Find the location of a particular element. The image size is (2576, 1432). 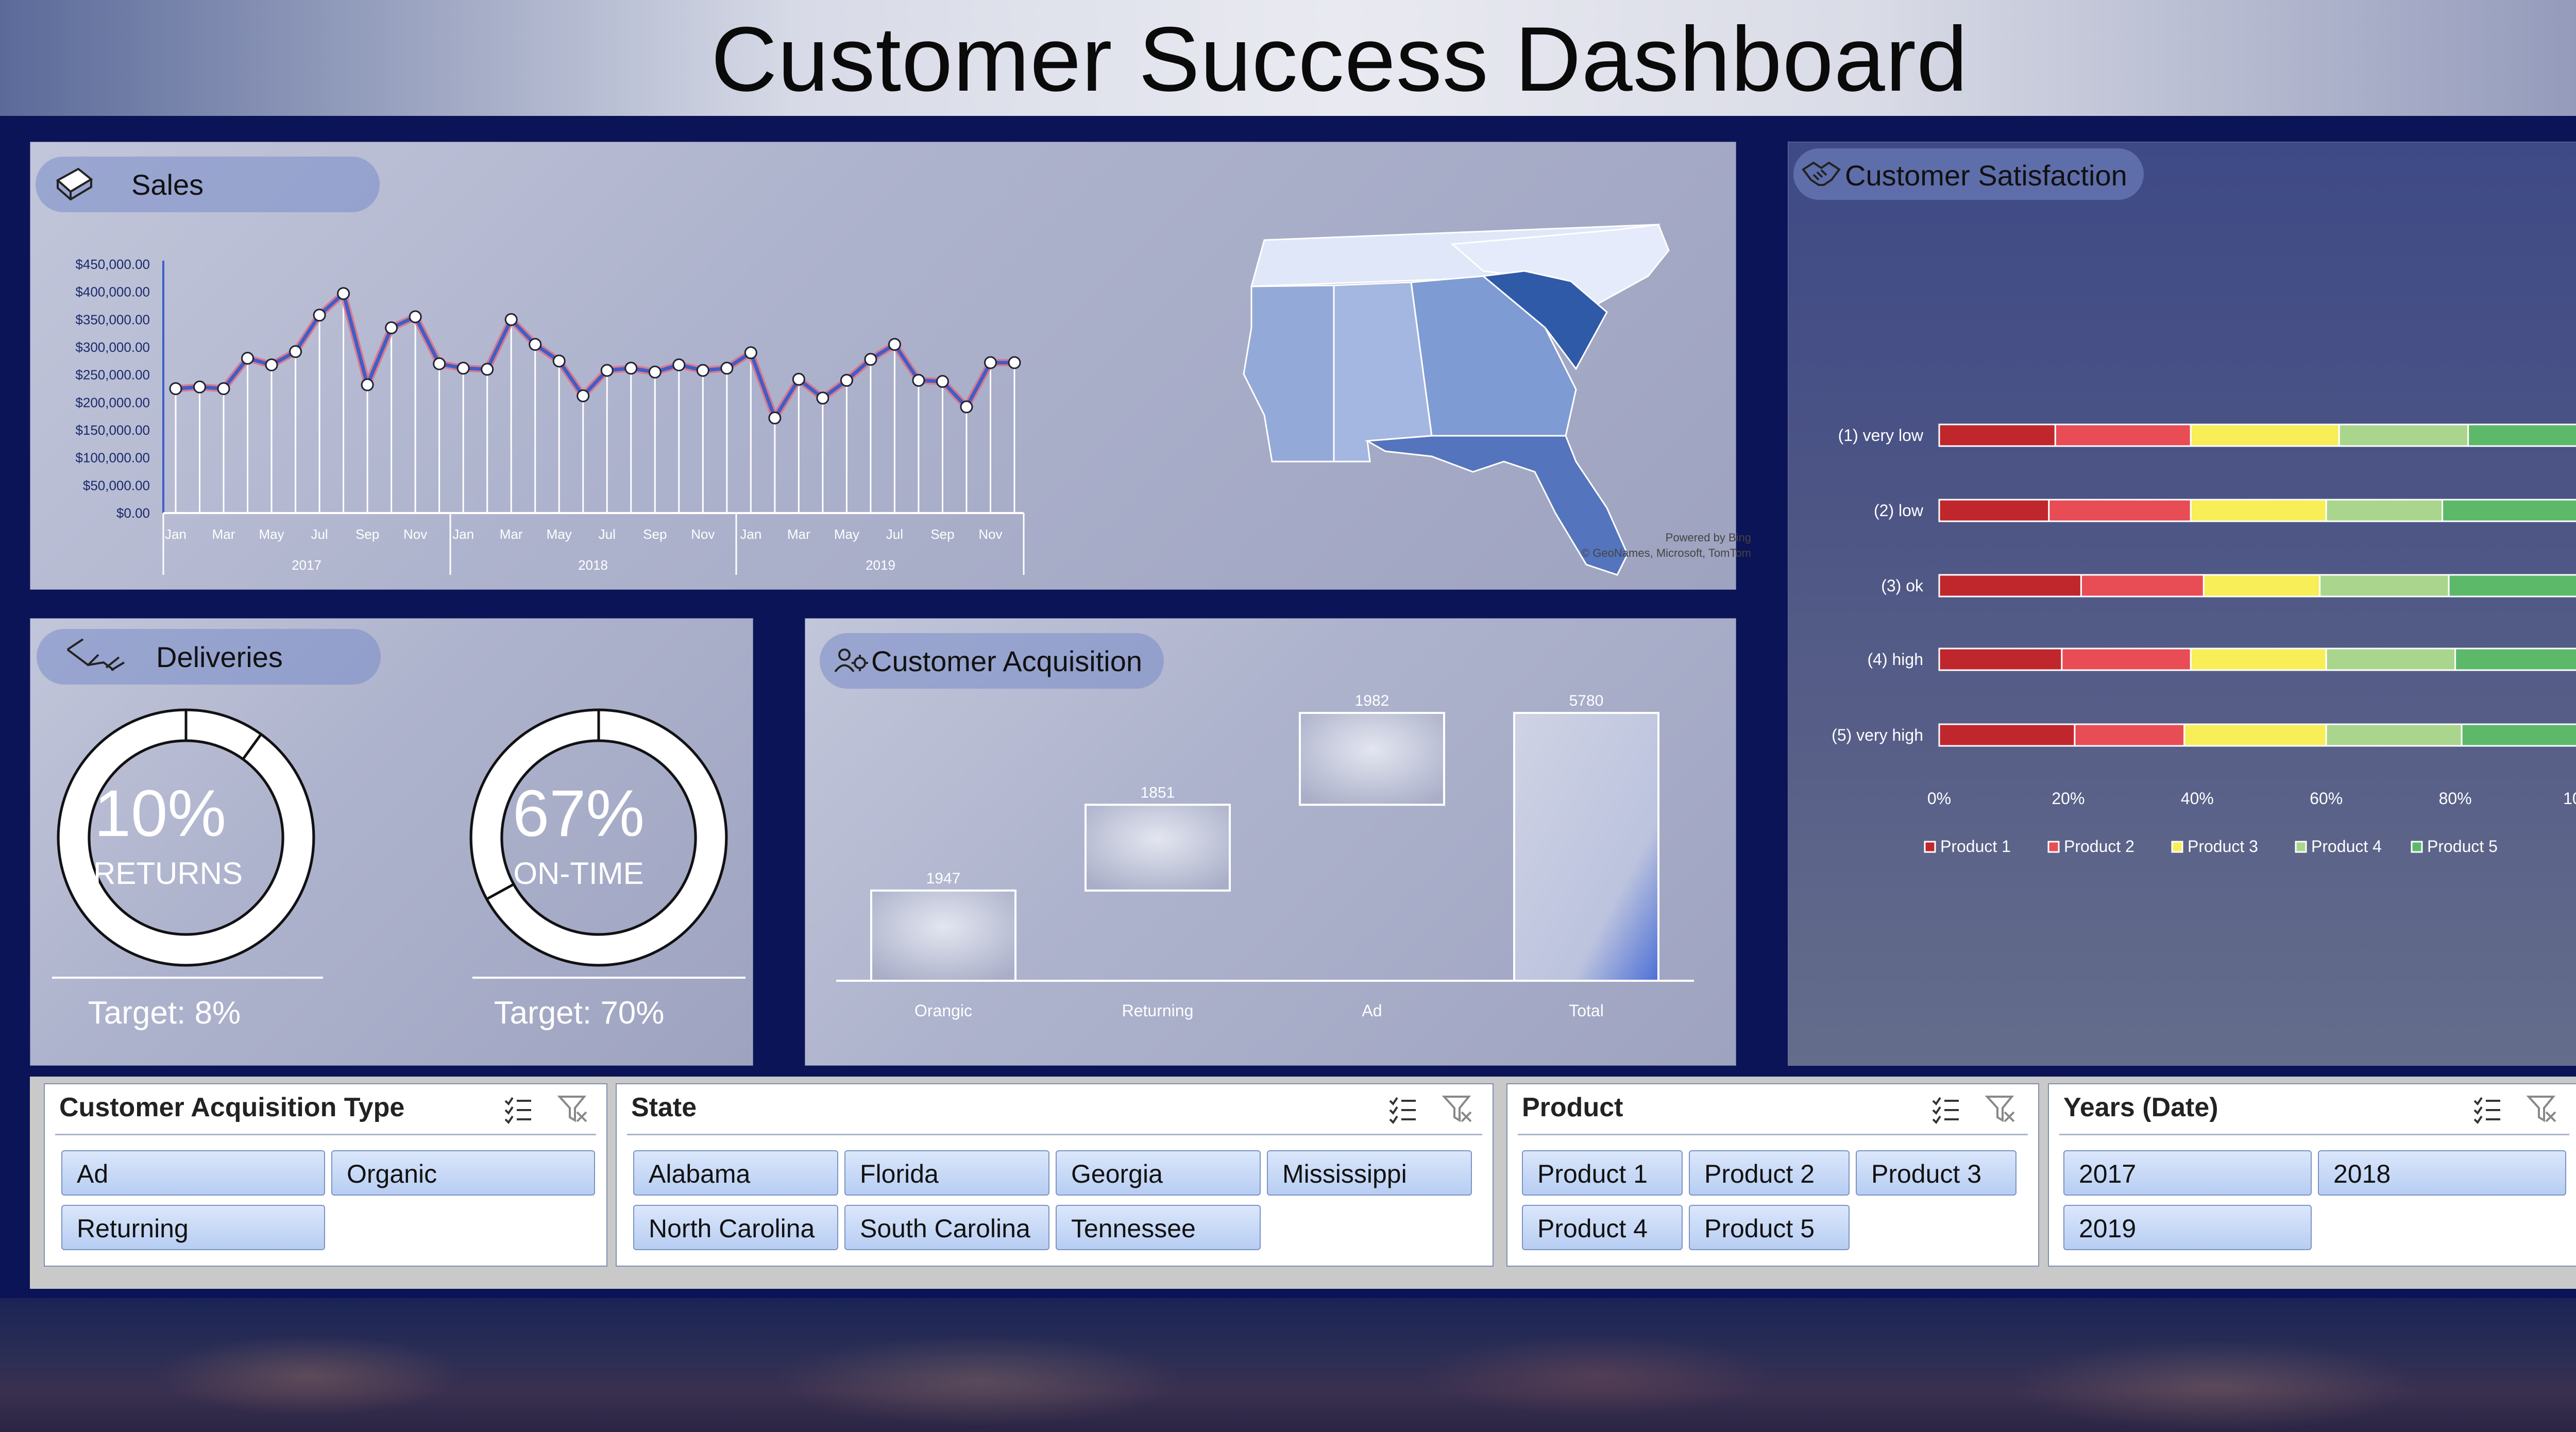

slicer-chip-alabama: Alabama is located at coordinates (735, 1173).